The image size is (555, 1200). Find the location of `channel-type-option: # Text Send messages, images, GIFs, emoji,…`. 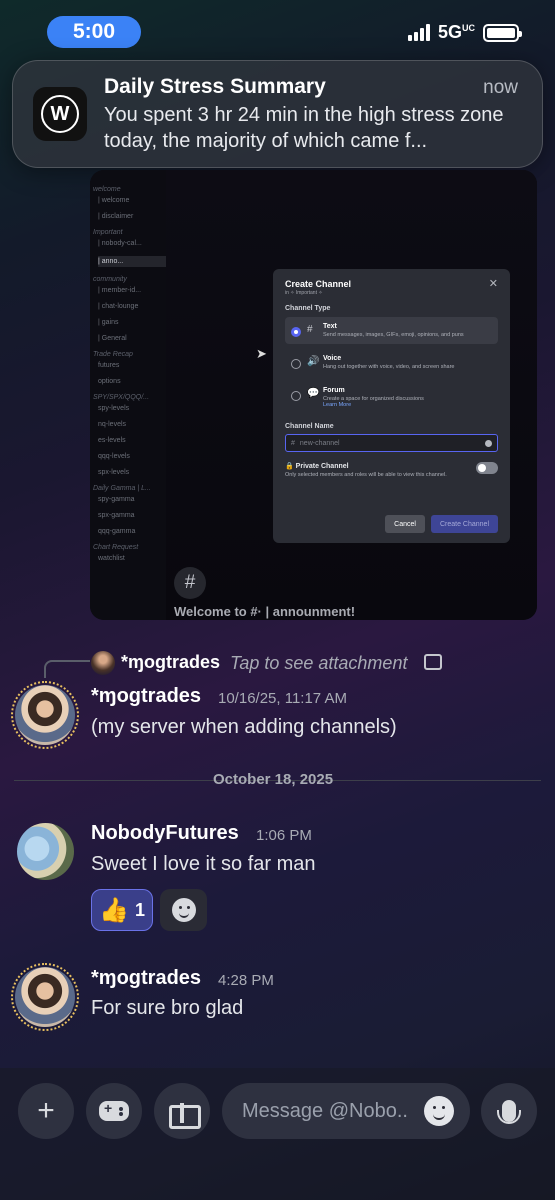

channel-type-option: # Text Send messages, images, GIFs, emoji,… is located at coordinates (391, 330).